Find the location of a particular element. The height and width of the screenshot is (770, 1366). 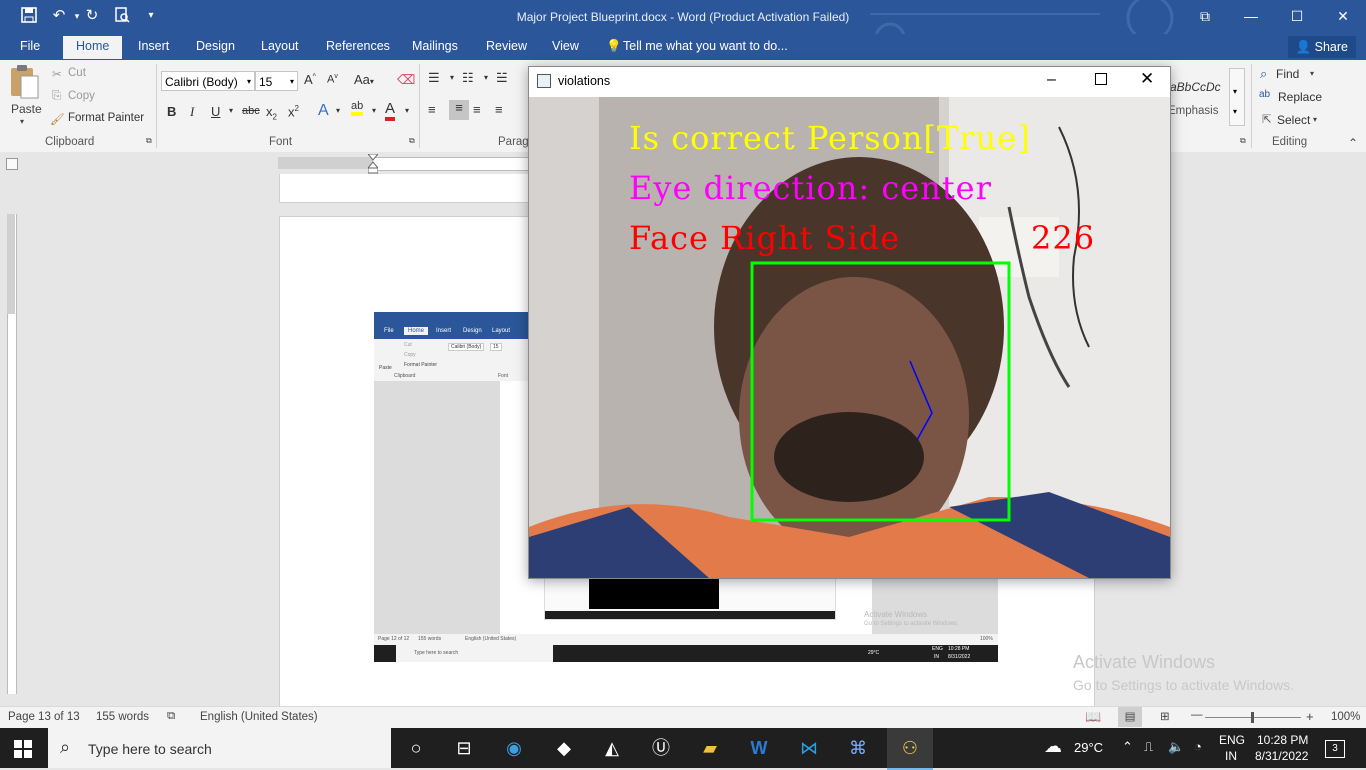

tab-layout: Layout is located at coordinates (280, 46).